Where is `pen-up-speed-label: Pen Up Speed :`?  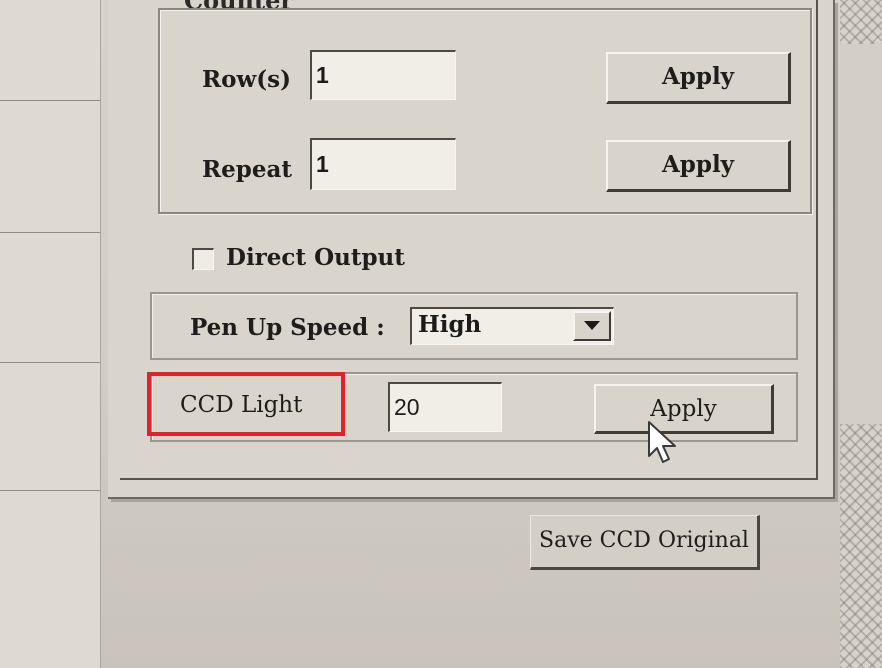 pen-up-speed-label: Pen Up Speed : is located at coordinates (287, 327).